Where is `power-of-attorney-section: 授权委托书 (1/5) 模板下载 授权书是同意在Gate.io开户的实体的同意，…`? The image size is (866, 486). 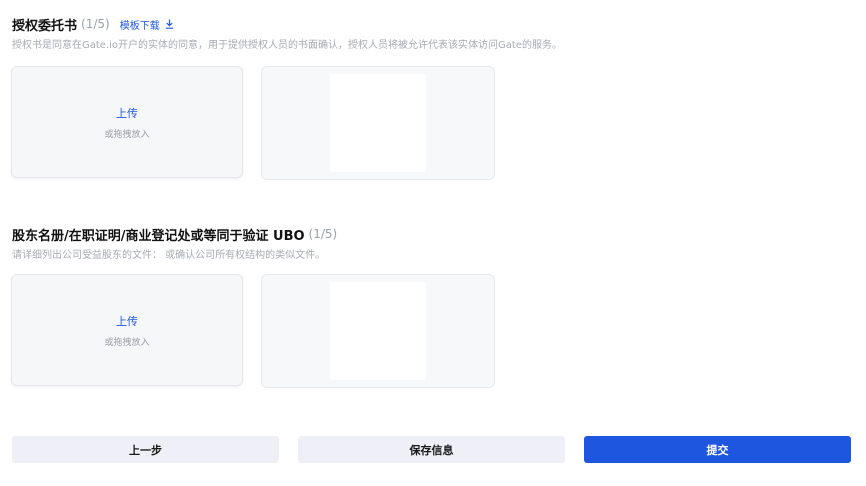 power-of-attorney-section: 授权委托书 (1/5) 模板下载 授权书是同意在Gate.io开户的实体的同意，… is located at coordinates (287, 32).